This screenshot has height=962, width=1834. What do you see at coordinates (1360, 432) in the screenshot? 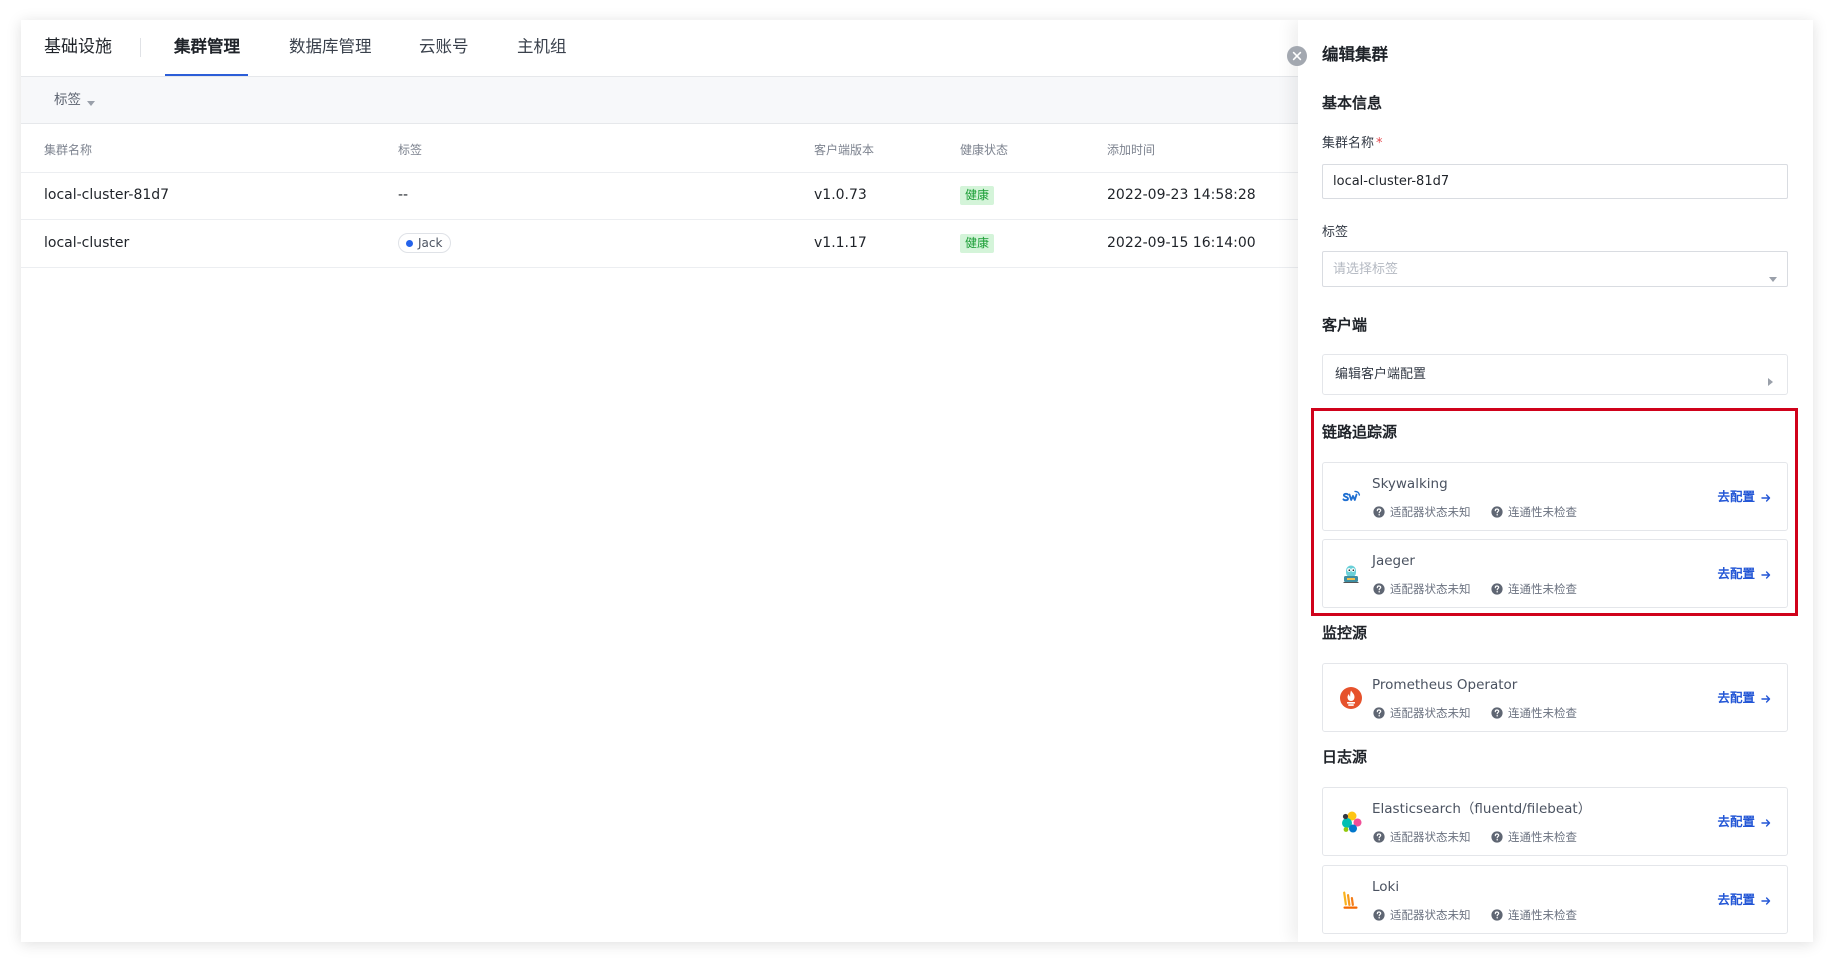
I see `tracing-source-heading: 链路追踪源` at bounding box center [1360, 432].